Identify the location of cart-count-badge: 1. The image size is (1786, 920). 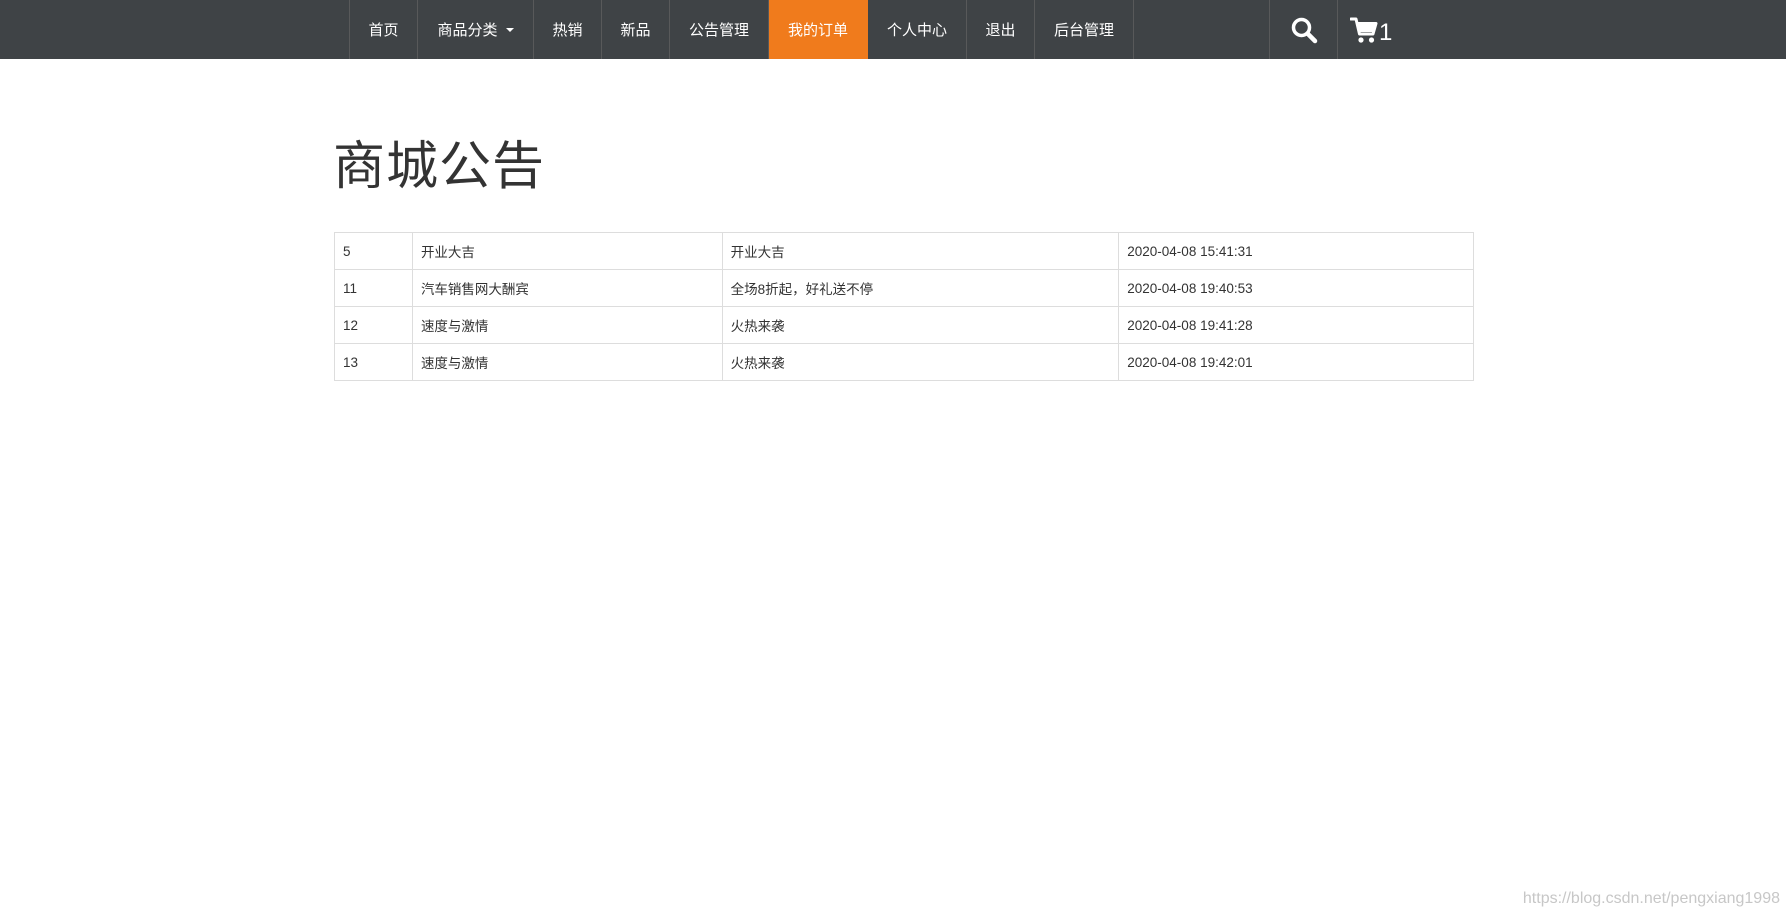
(1386, 32).